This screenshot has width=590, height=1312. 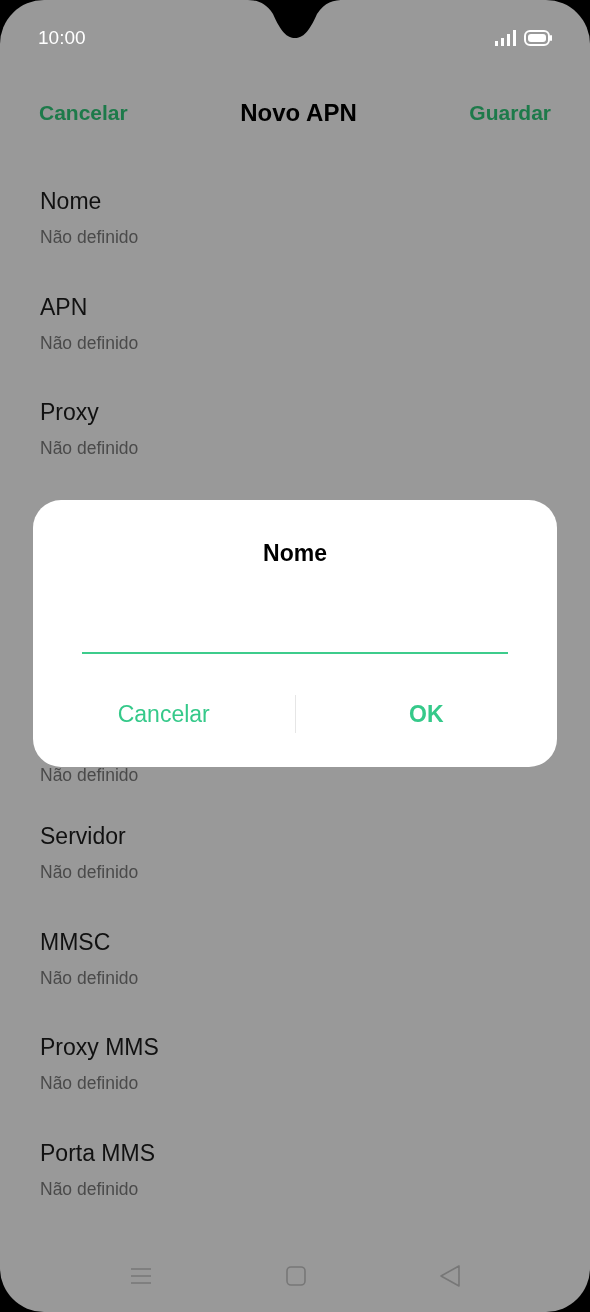 What do you see at coordinates (295, 412) in the screenshot?
I see `setting-label: Proxy` at bounding box center [295, 412].